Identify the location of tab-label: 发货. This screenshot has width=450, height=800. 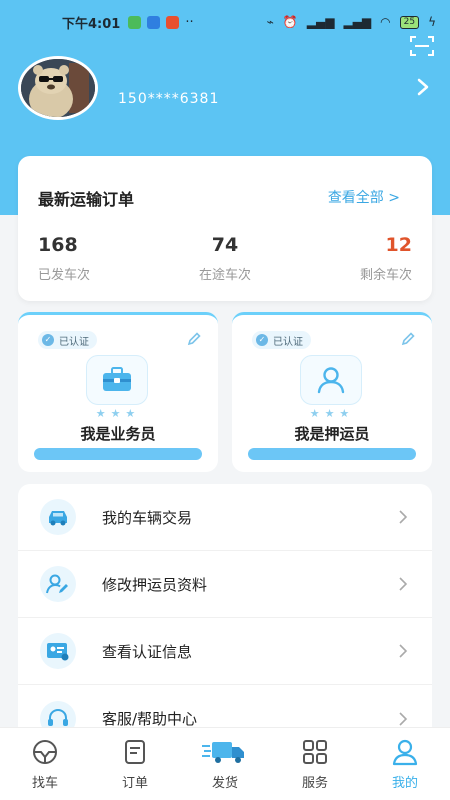
(224, 783).